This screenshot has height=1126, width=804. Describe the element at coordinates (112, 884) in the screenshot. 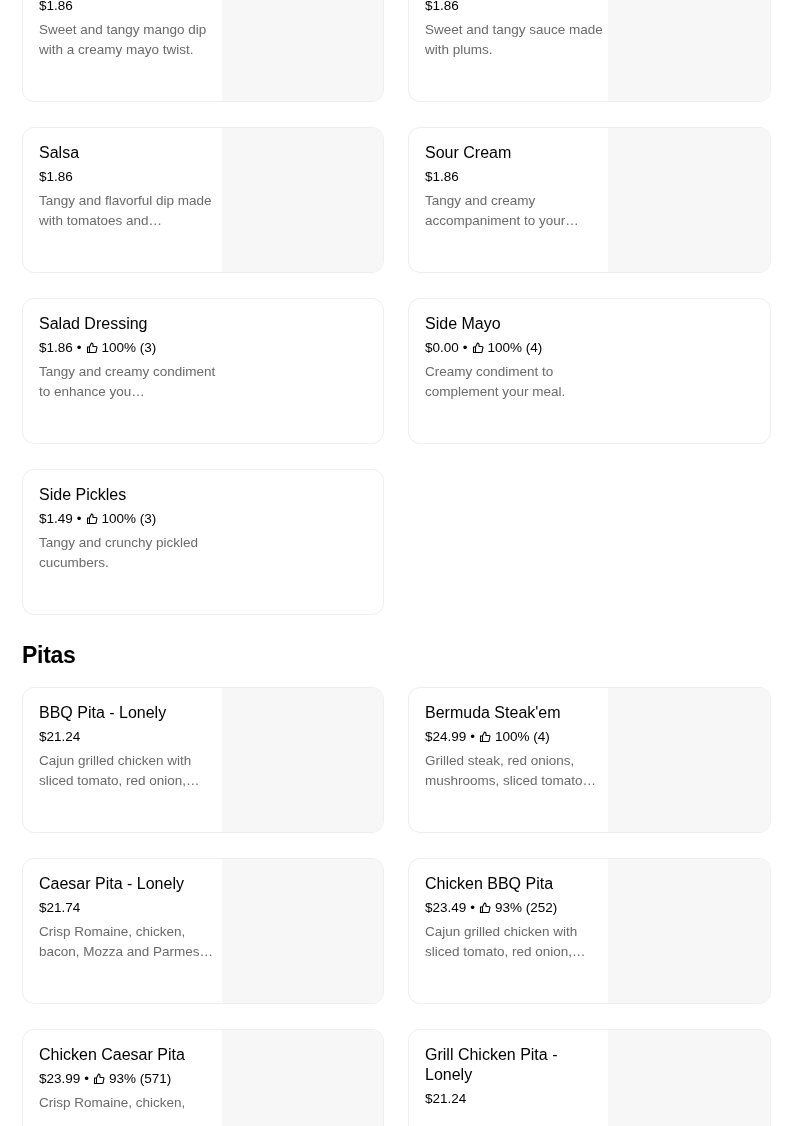

I see `item-name: Caesar Pita - Lonely` at that location.